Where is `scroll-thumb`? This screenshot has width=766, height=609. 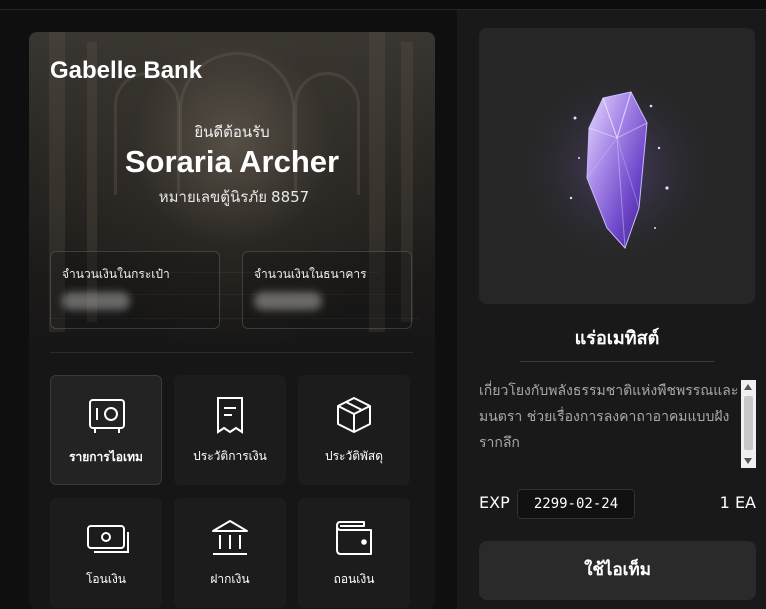 scroll-thumb is located at coordinates (748, 423).